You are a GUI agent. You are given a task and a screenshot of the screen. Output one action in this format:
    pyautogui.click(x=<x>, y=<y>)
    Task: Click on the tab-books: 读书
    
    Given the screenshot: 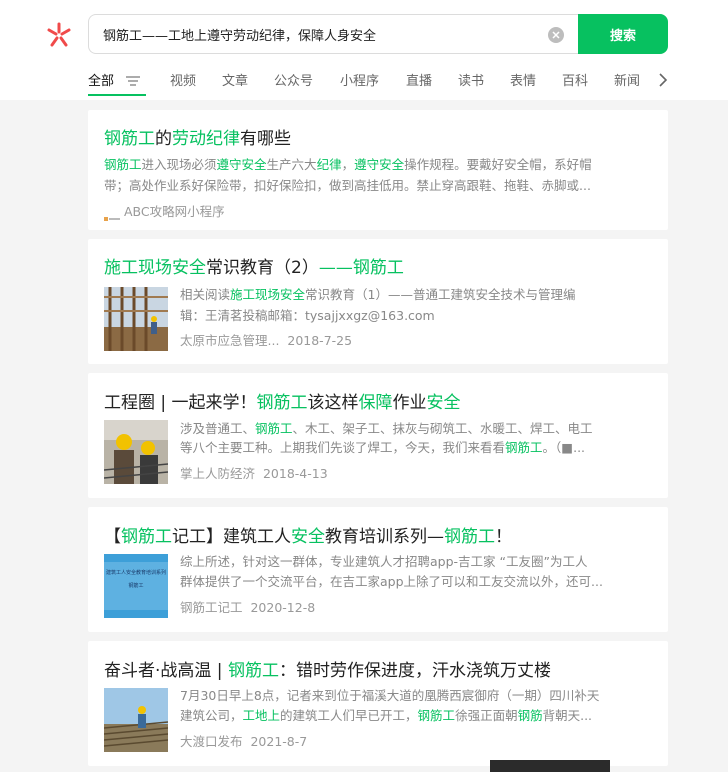 What is the action you would take?
    pyautogui.click(x=471, y=79)
    